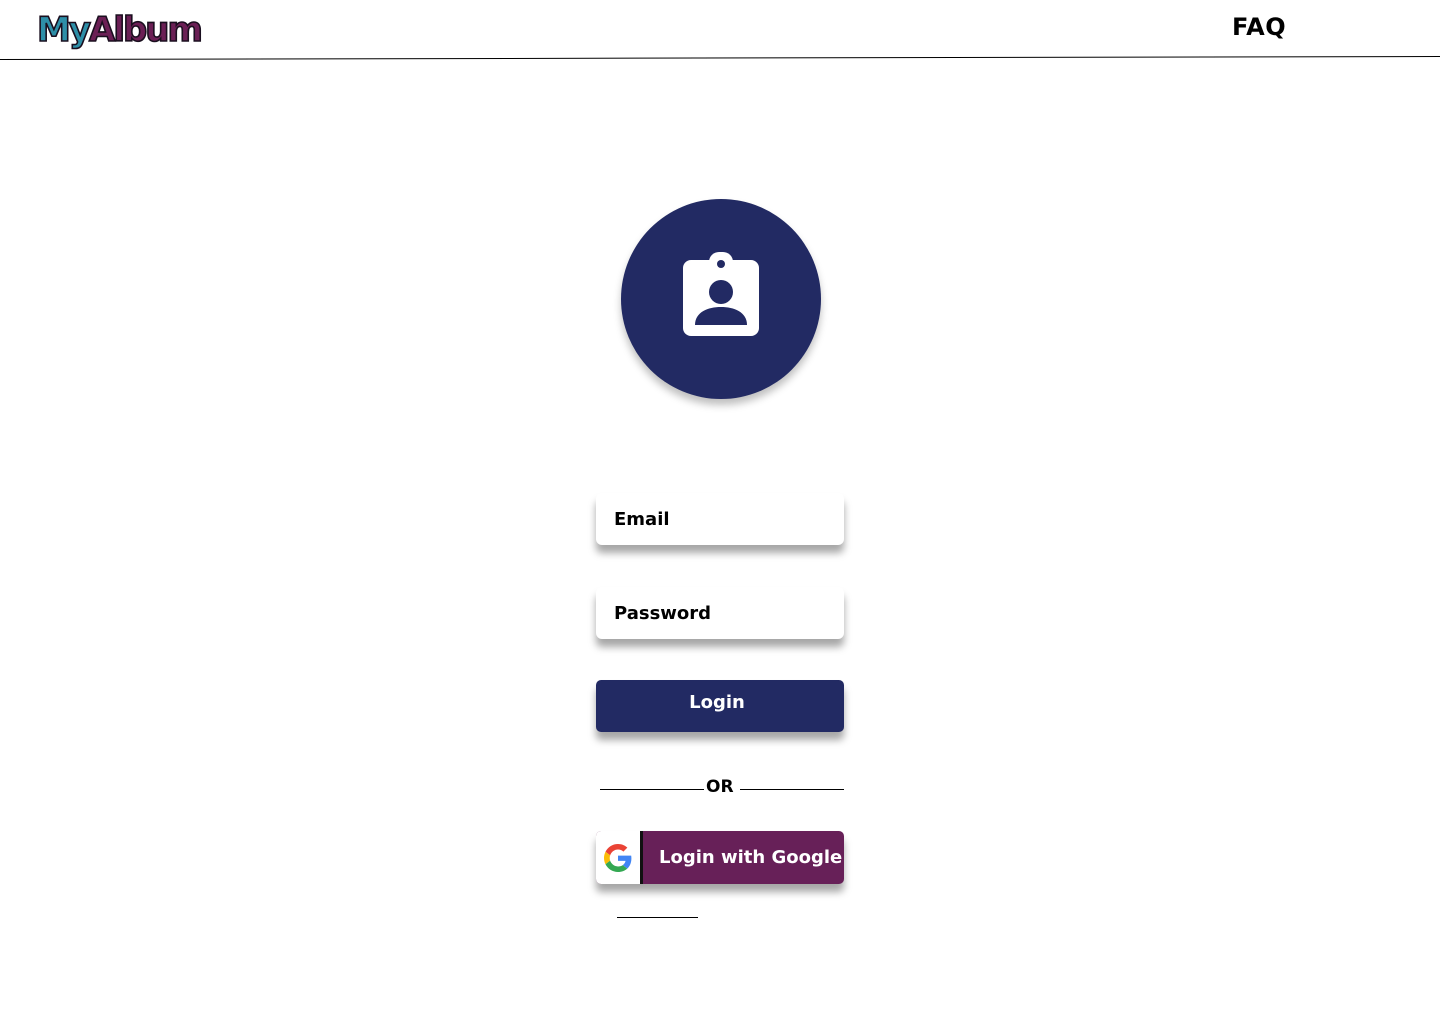  Describe the element at coordinates (720, 613) in the screenshot. I see `password-field` at that location.